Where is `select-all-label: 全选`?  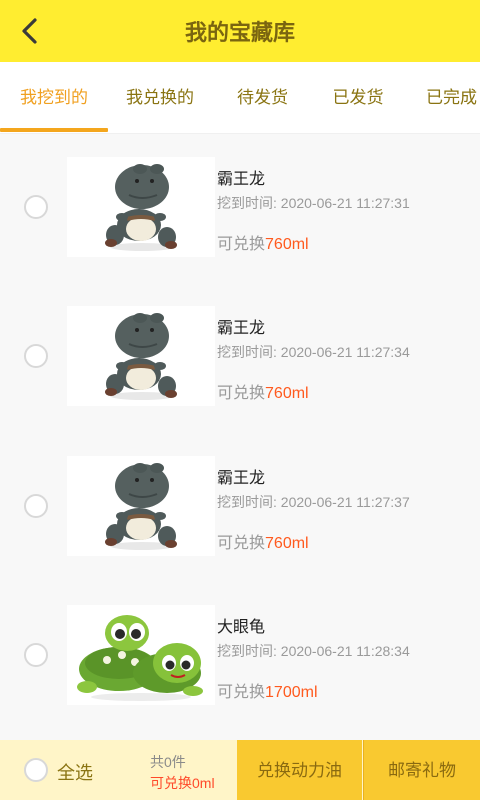 select-all-label: 全选 is located at coordinates (75, 772).